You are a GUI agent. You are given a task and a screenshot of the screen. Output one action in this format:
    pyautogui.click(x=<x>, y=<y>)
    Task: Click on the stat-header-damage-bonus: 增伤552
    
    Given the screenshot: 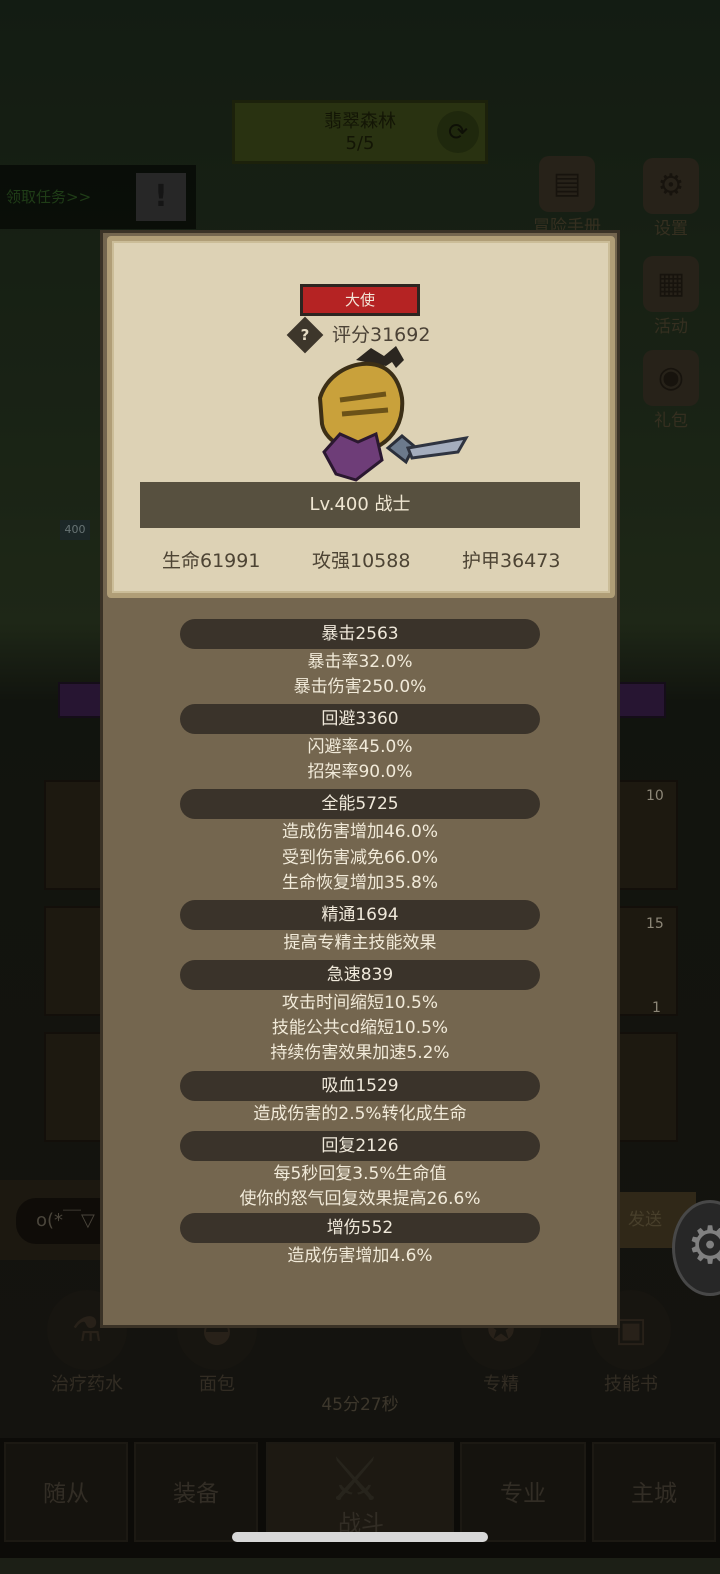 What is the action you would take?
    pyautogui.click(x=360, y=1228)
    